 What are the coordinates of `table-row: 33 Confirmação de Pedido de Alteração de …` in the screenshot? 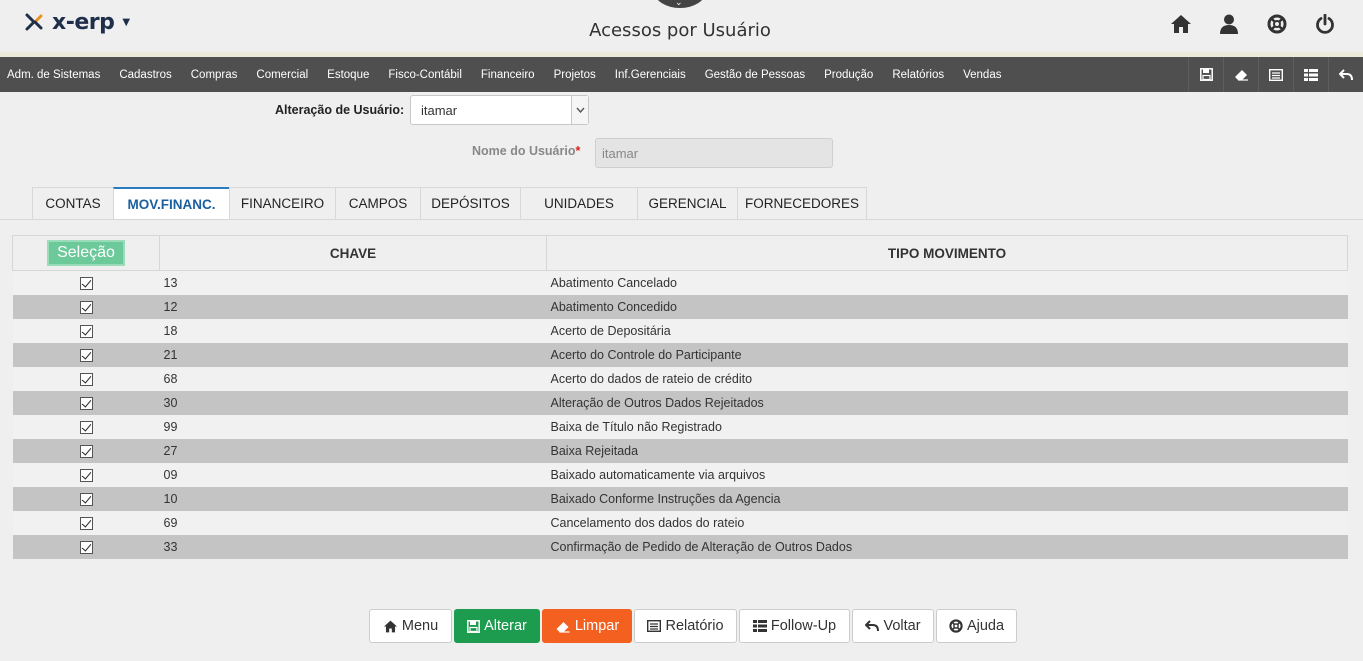 It's located at (680, 546).